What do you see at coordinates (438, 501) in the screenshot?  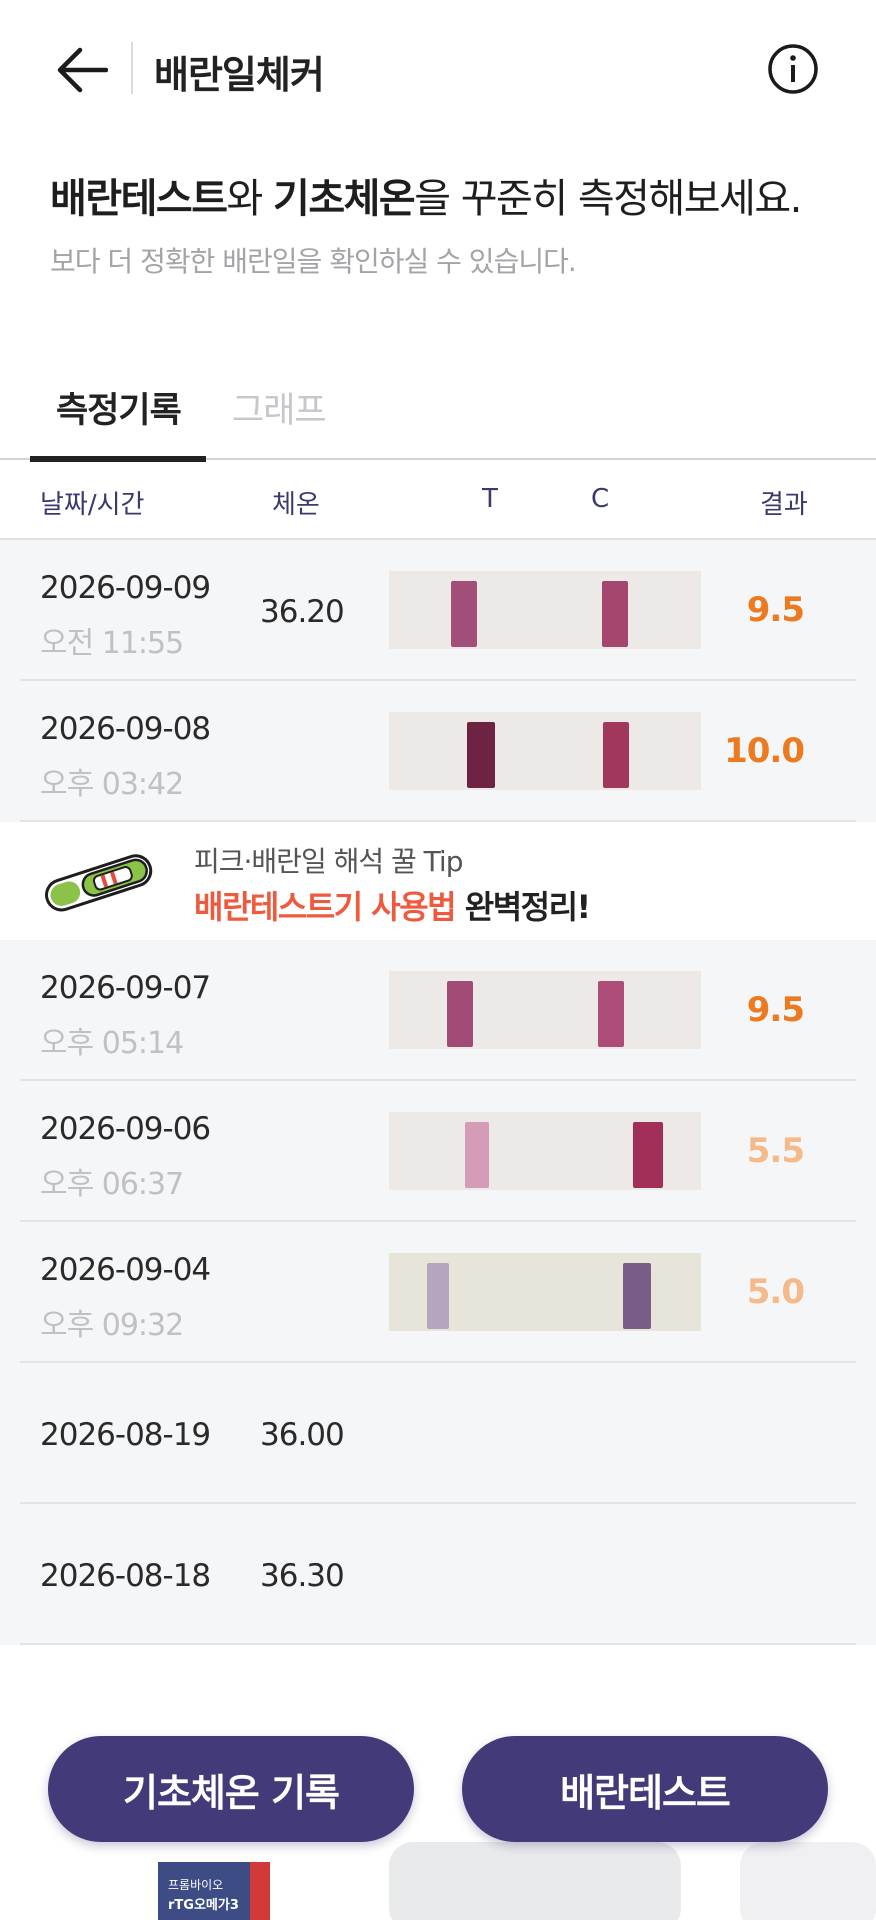 I see `table-header: 날짜/시간 체온 T C 결과` at bounding box center [438, 501].